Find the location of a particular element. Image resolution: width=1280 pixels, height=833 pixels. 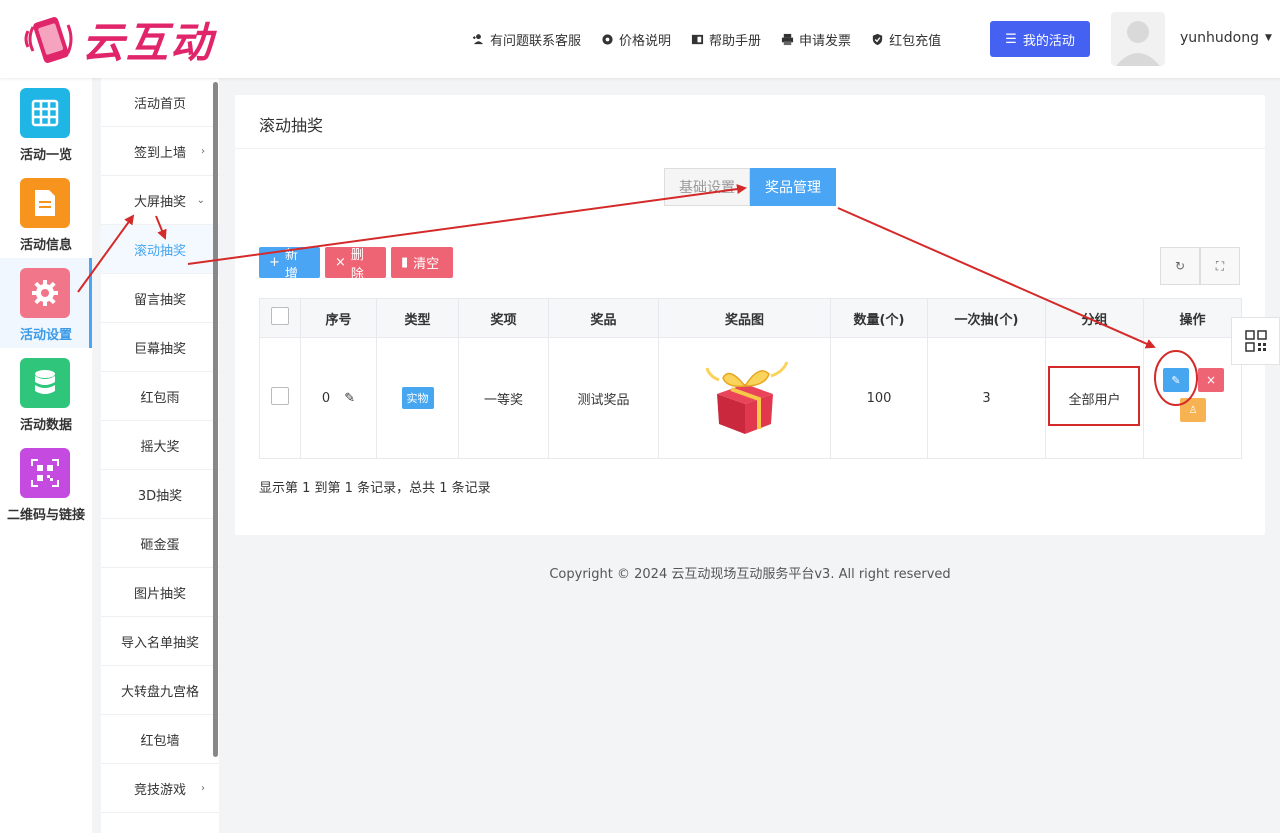

column-header: 奖品图 is located at coordinates (744, 318).